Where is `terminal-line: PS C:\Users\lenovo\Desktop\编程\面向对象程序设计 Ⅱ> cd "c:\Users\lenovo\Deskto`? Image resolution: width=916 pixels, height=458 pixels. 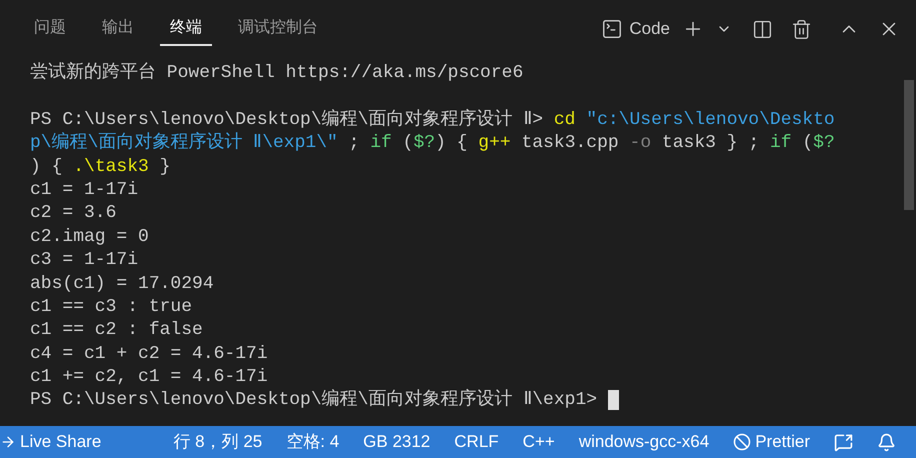
terminal-line: PS C:\Users\lenovo\Desktop\编程\面向对象程序设计 Ⅱ> cd "c:\Users\lenovo\Deskto is located at coordinates (432, 120).